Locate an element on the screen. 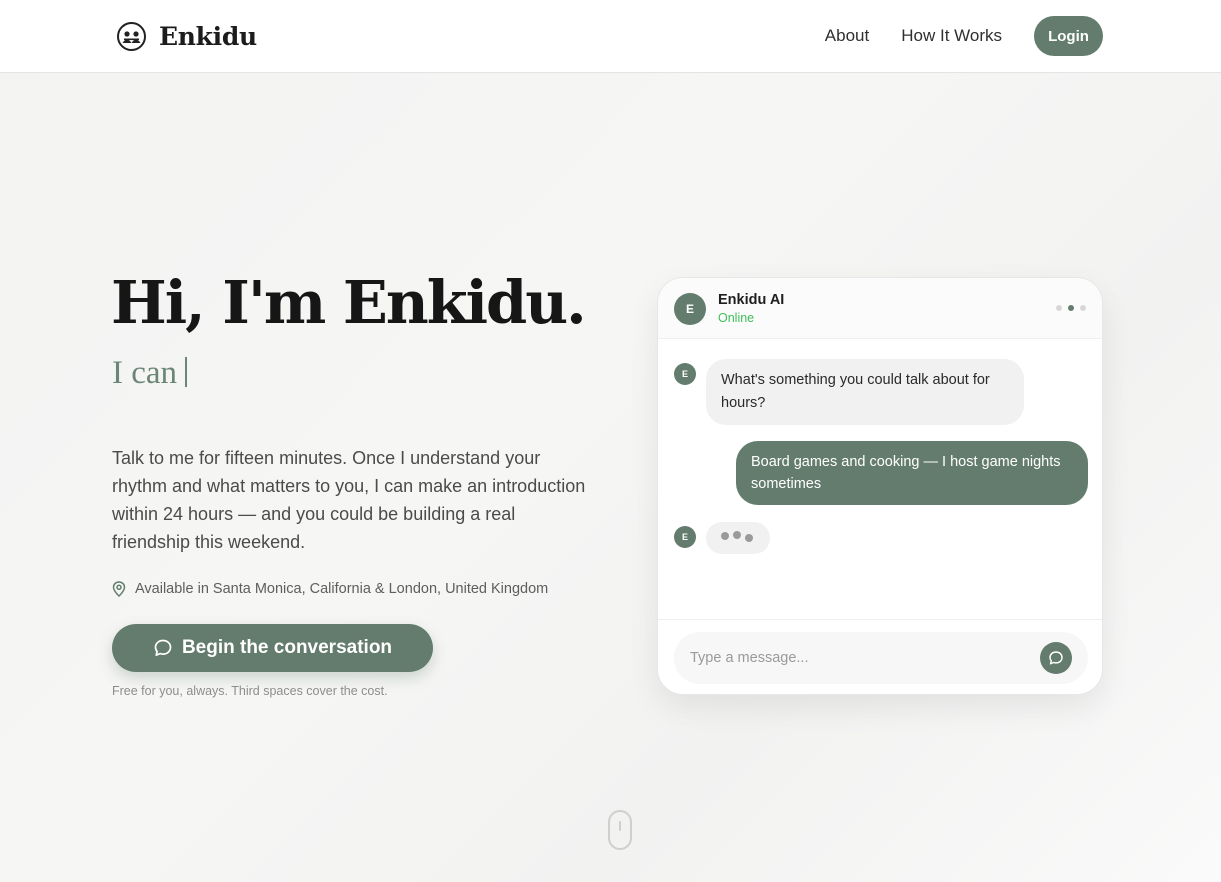  send-button is located at coordinates (1056, 658).